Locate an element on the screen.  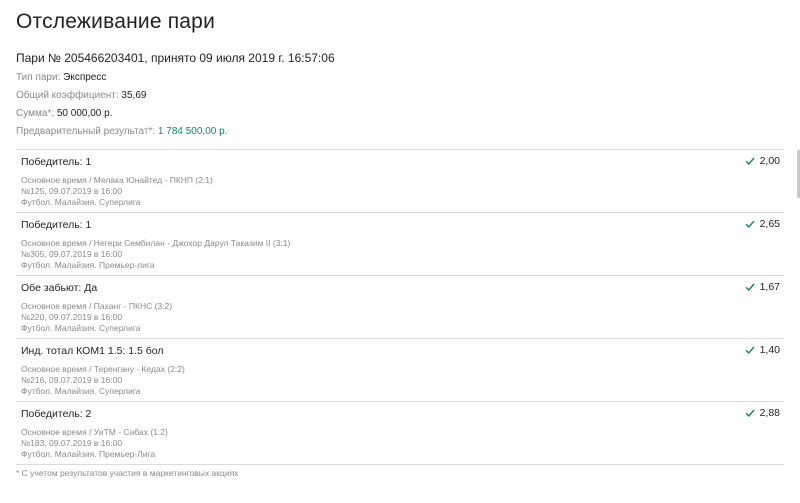
bet-event: №220, 09.07.2019 в 16:00 is located at coordinates (72, 317).